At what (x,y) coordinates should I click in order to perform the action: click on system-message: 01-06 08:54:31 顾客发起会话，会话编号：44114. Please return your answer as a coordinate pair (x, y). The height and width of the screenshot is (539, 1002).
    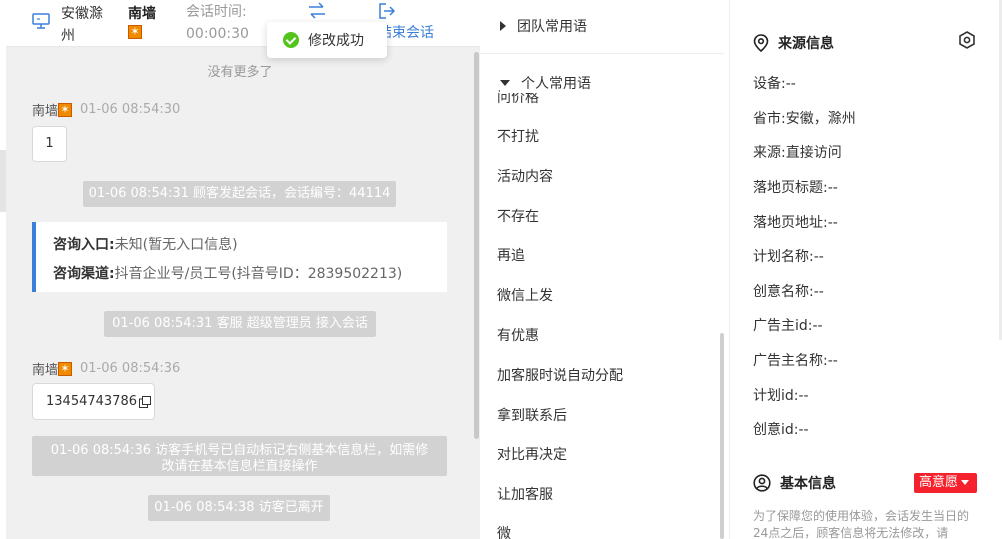
    Looking at the image, I should click on (239, 194).